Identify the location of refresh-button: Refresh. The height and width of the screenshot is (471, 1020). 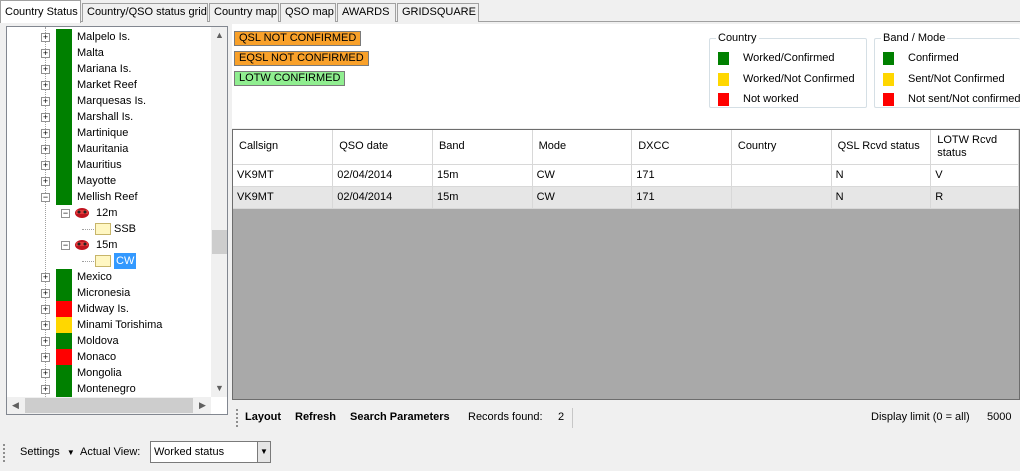
(315, 417).